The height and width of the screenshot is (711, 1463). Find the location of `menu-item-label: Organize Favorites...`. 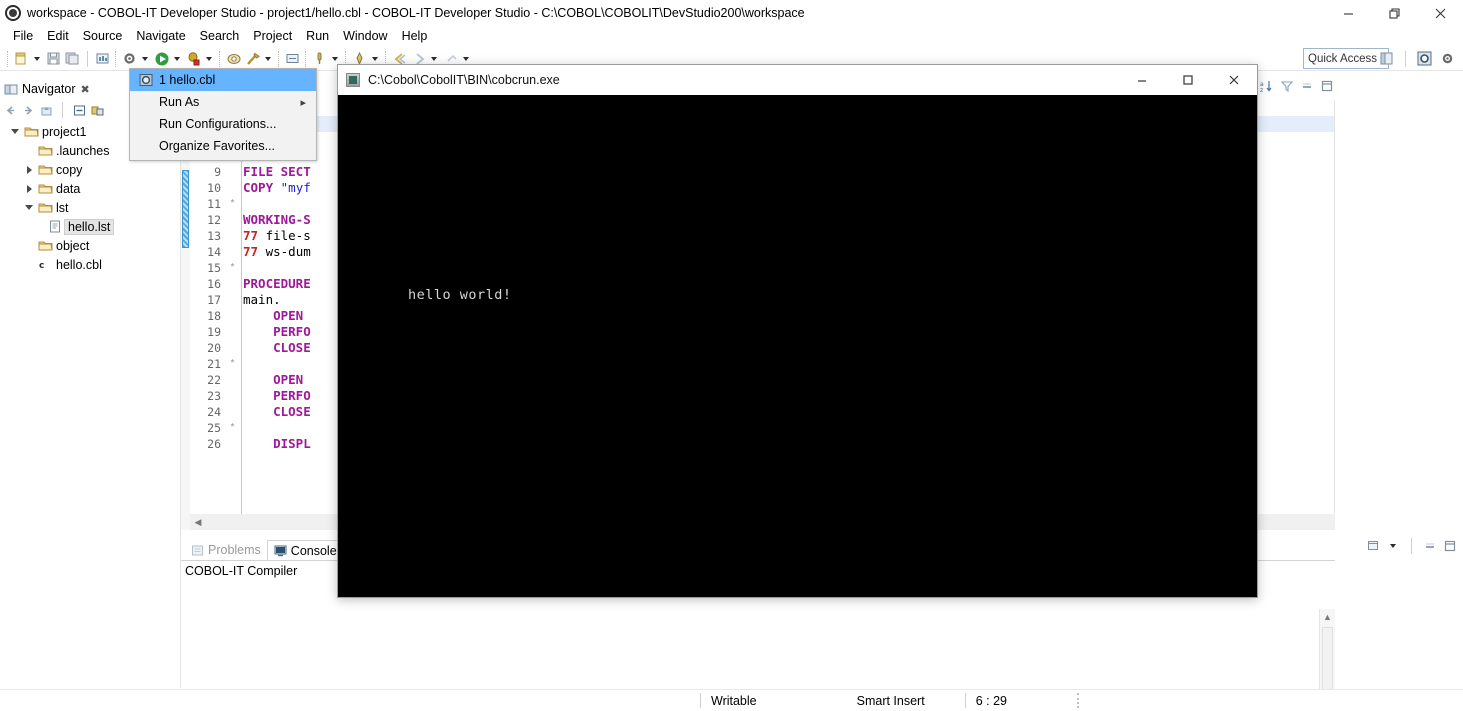

menu-item-label: Organize Favorites... is located at coordinates (217, 146).